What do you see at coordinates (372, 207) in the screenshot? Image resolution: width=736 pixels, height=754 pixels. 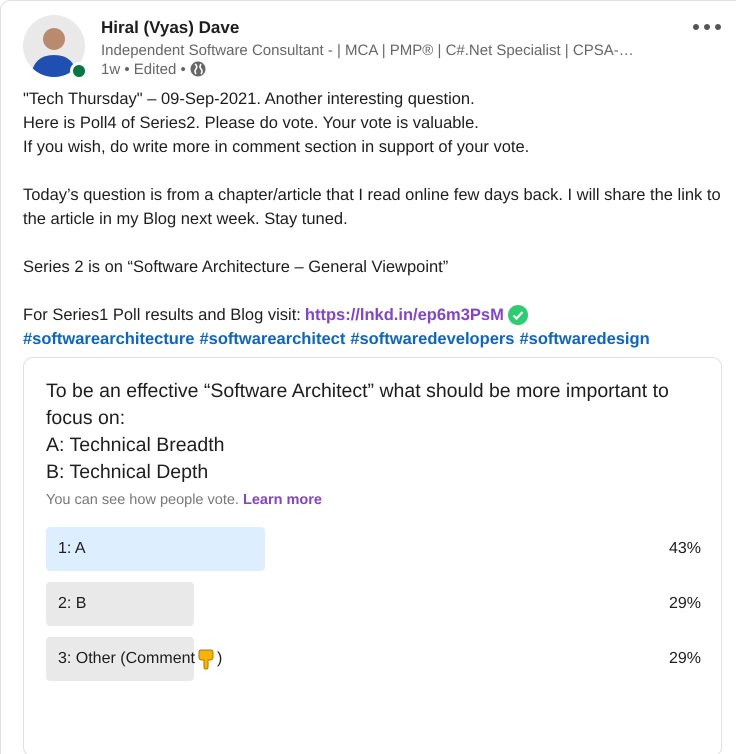 I see `post-text: Today’s question is from a chapter/article that I read online few days back. I will share the link to the article in my Blog next week. Stay tuned.` at bounding box center [372, 207].